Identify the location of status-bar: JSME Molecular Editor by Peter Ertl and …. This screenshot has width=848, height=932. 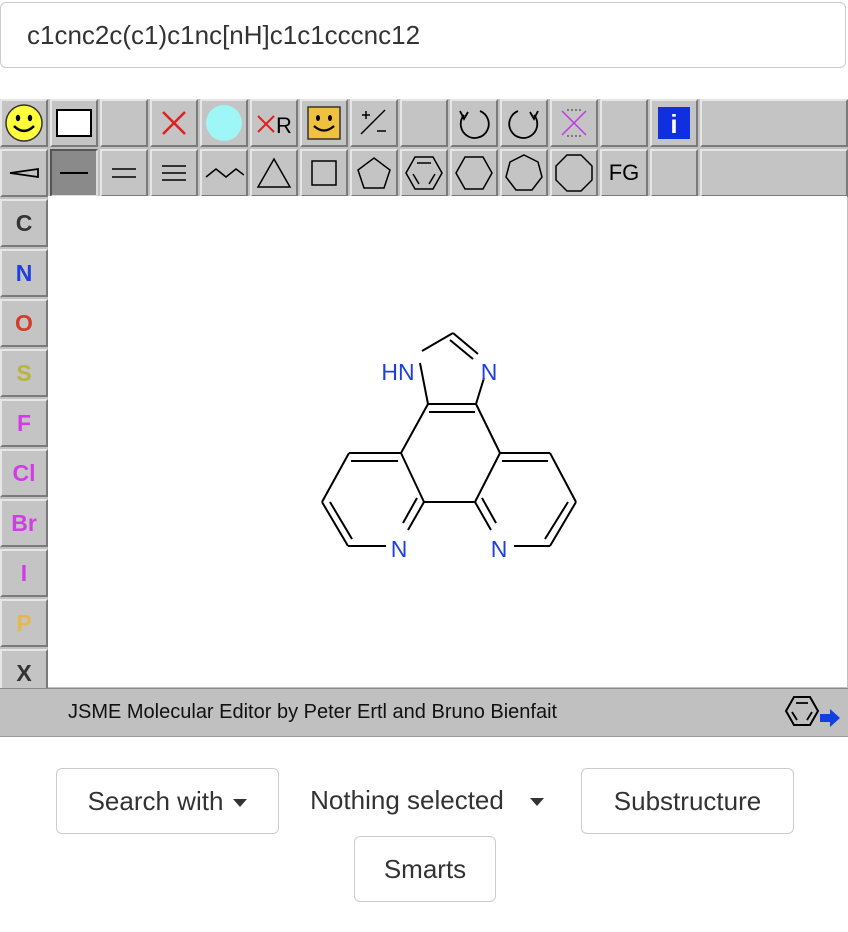
(424, 711).